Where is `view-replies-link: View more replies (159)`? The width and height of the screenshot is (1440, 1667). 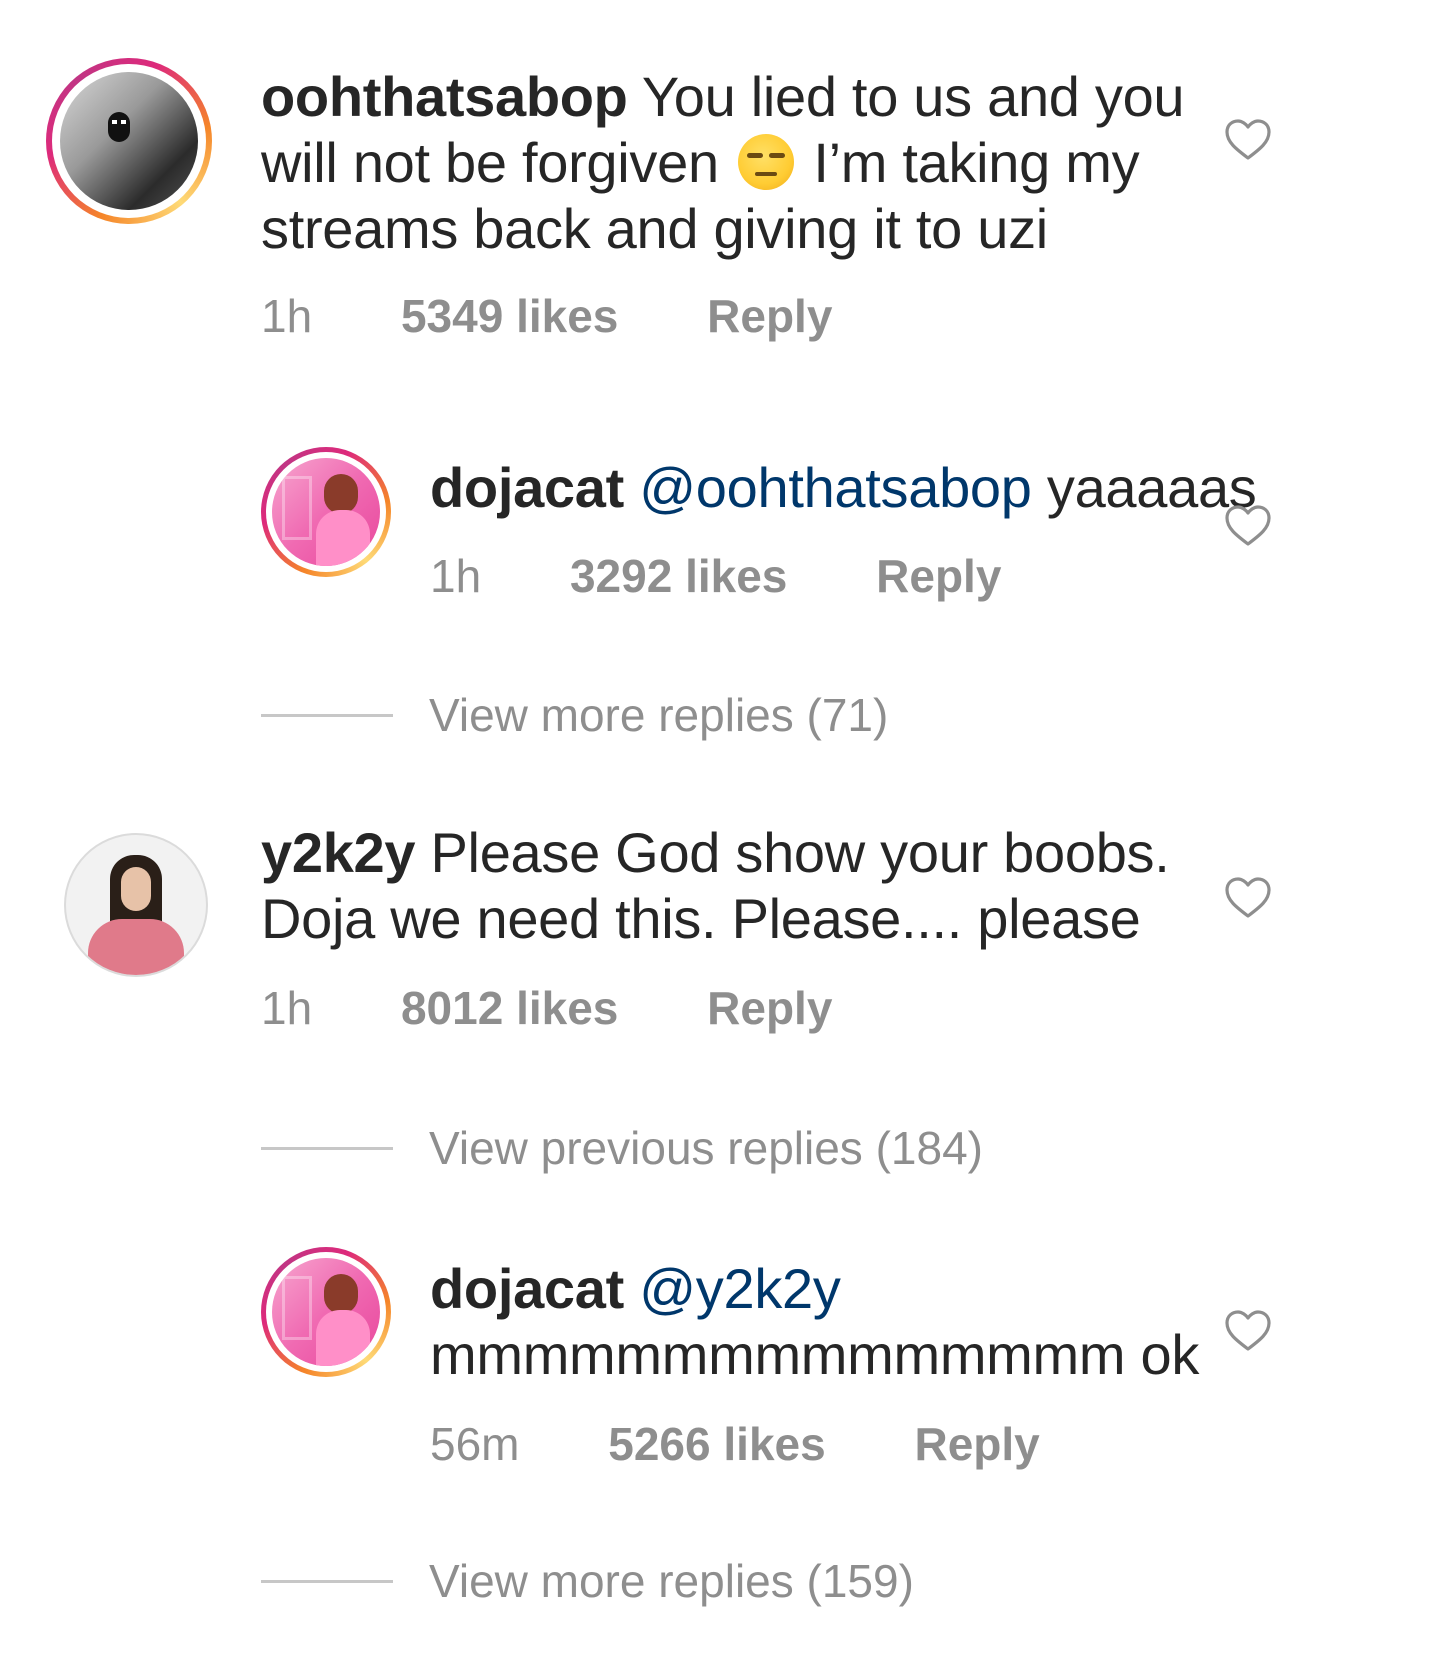 view-replies-link: View more replies (159) is located at coordinates (587, 1581).